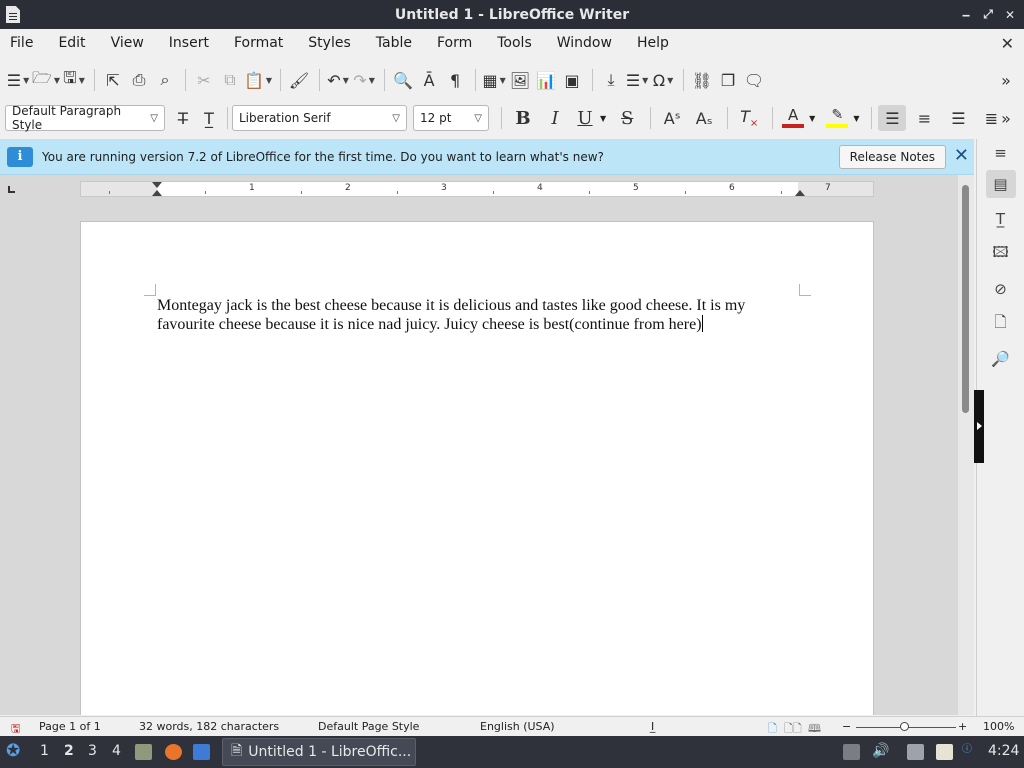 The width and height of the screenshot is (1024, 768). What do you see at coordinates (653, 43) in the screenshot?
I see `menu-help: Help` at bounding box center [653, 43].